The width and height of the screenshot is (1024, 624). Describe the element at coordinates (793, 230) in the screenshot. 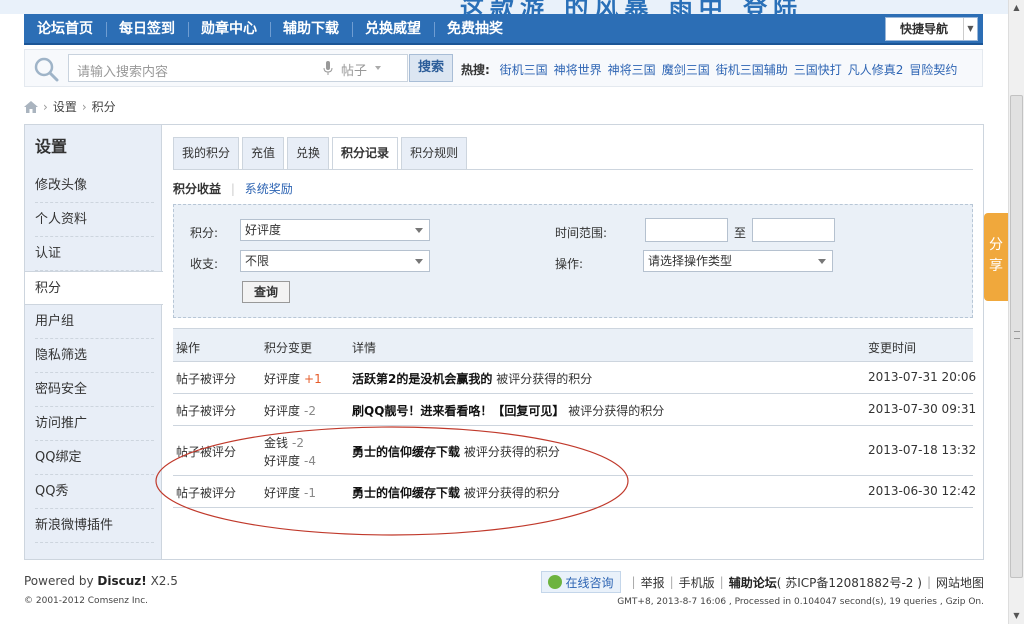

I see `time-end-input` at that location.